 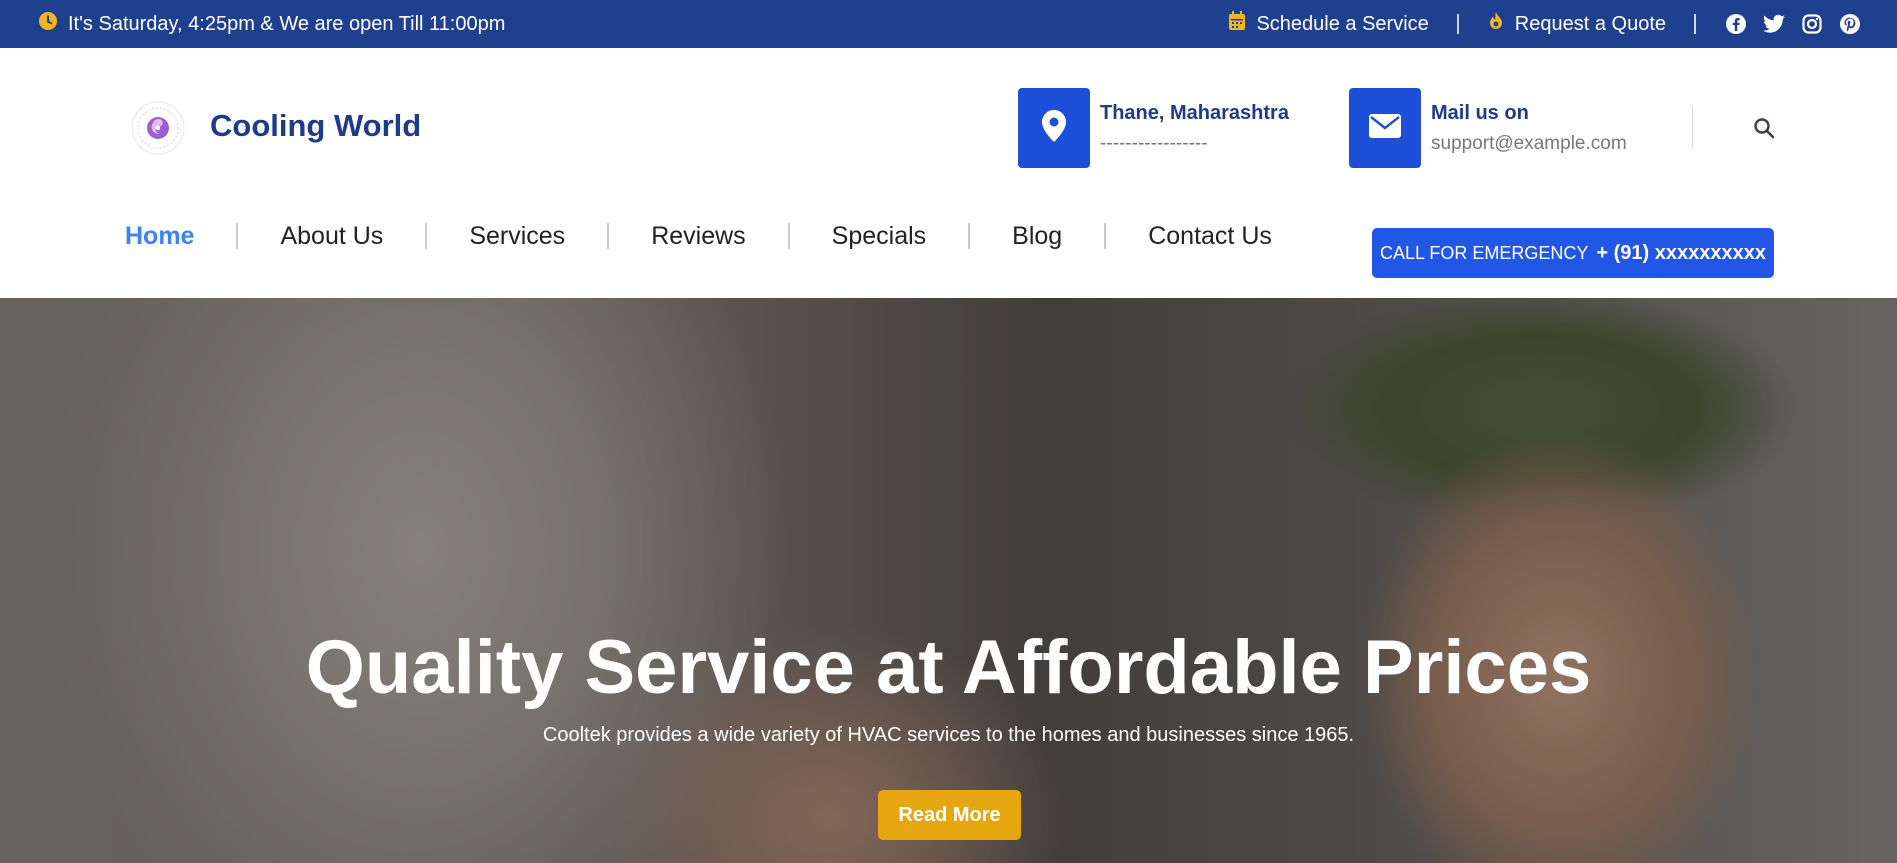 What do you see at coordinates (331, 236) in the screenshot?
I see `nav-about-us: About Us` at bounding box center [331, 236].